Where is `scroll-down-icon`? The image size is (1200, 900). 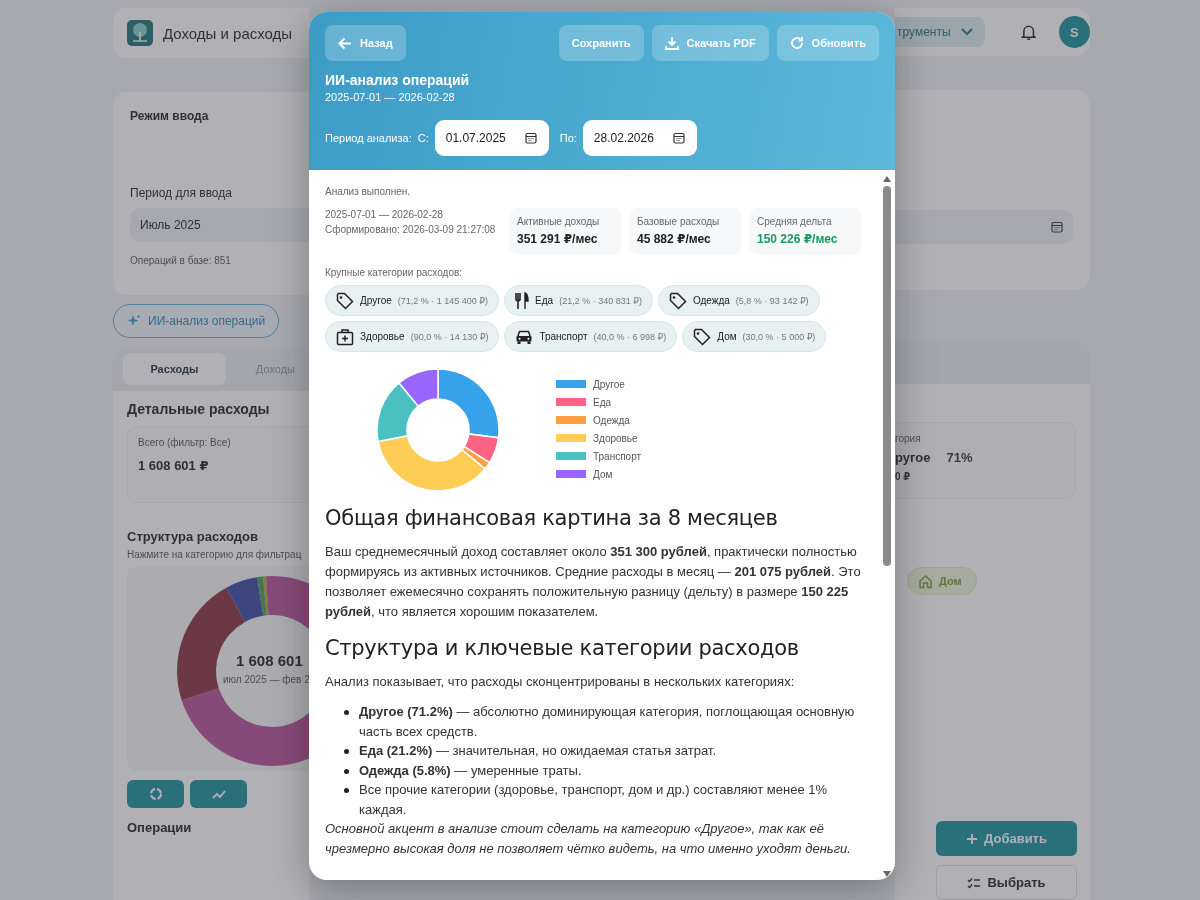 scroll-down-icon is located at coordinates (886, 874).